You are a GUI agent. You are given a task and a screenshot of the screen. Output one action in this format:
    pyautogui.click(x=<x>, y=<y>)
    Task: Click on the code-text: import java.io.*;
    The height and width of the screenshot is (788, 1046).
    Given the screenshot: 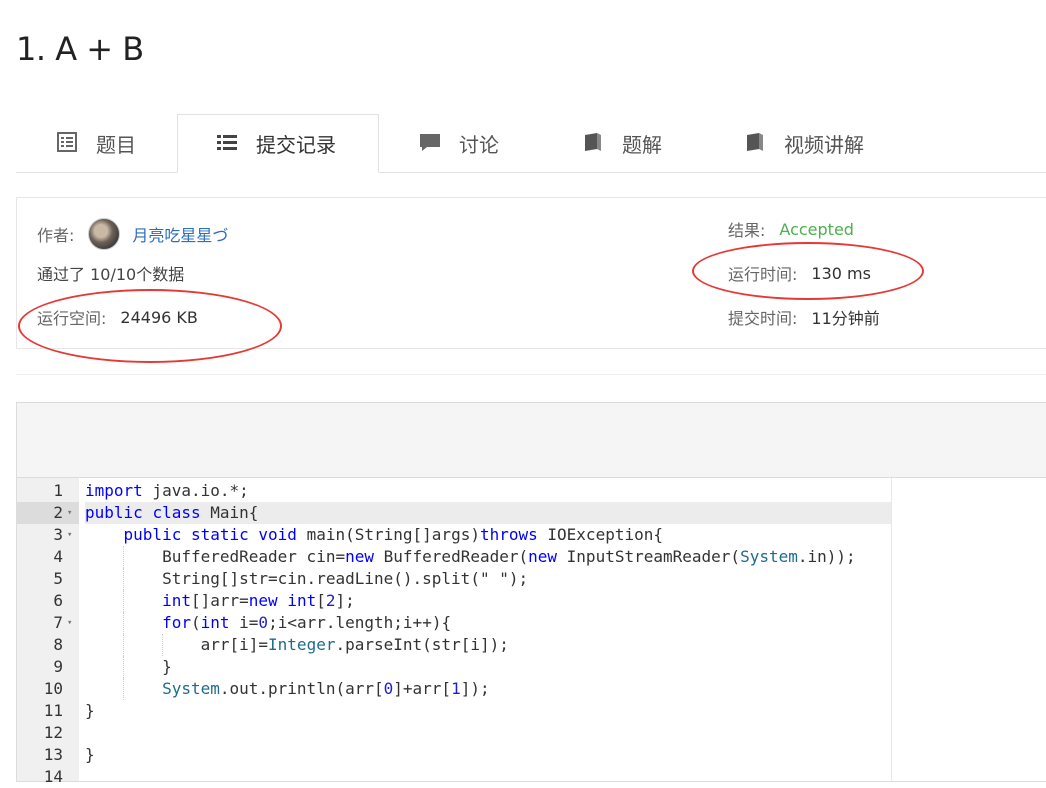 What is the action you would take?
    pyautogui.click(x=167, y=490)
    